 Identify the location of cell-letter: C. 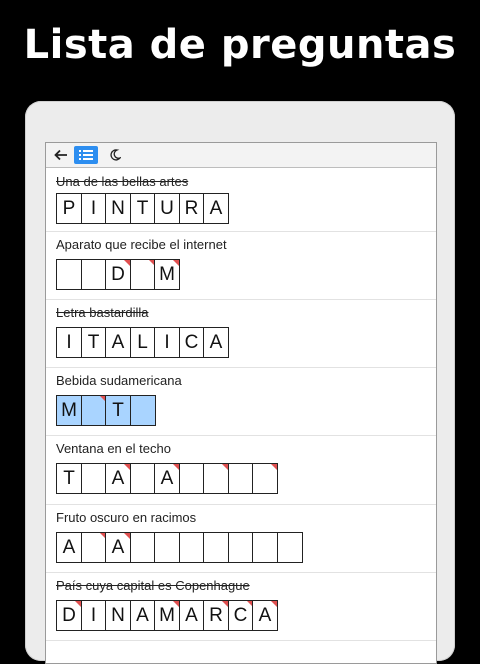
(240, 615).